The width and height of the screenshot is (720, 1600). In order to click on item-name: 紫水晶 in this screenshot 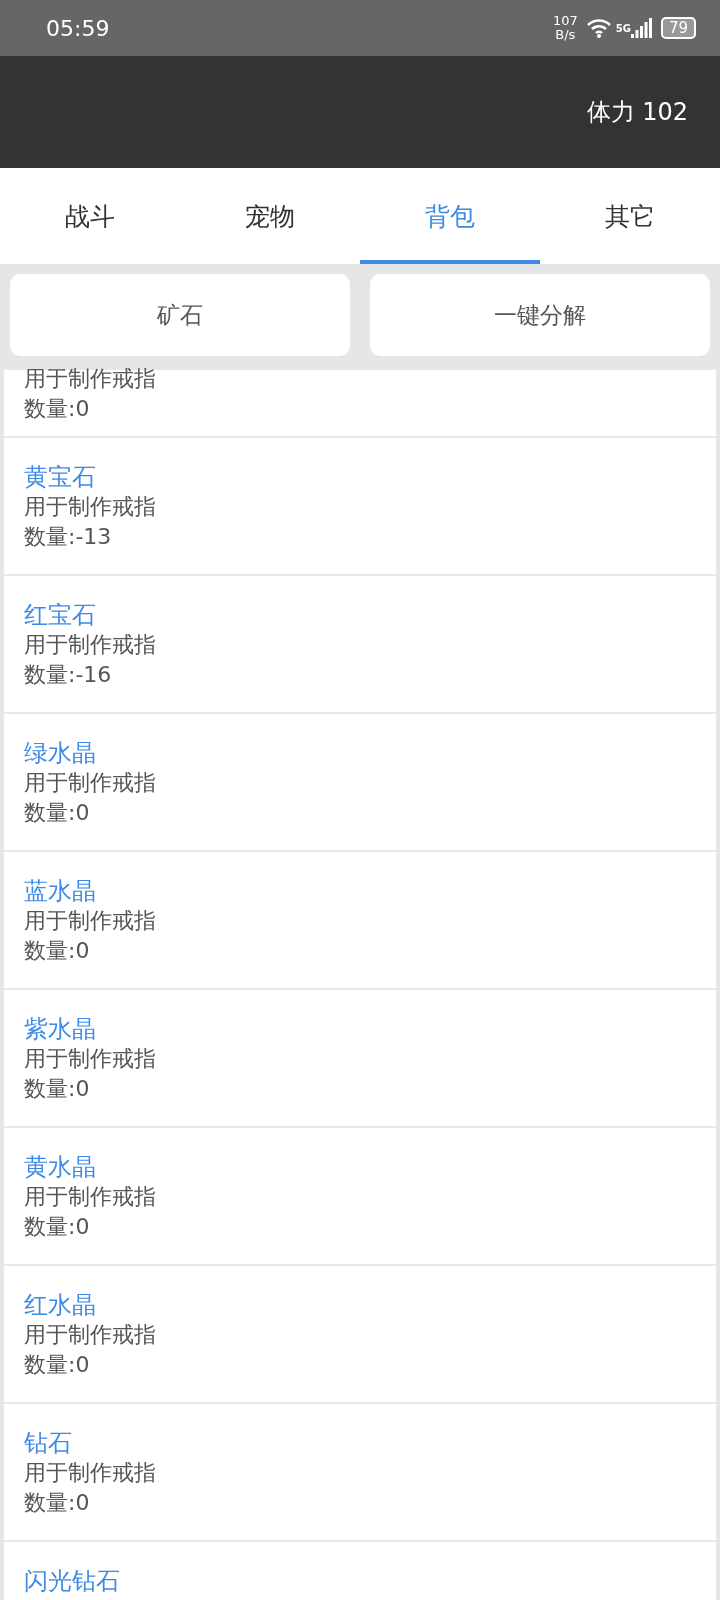, I will do `click(60, 1029)`.